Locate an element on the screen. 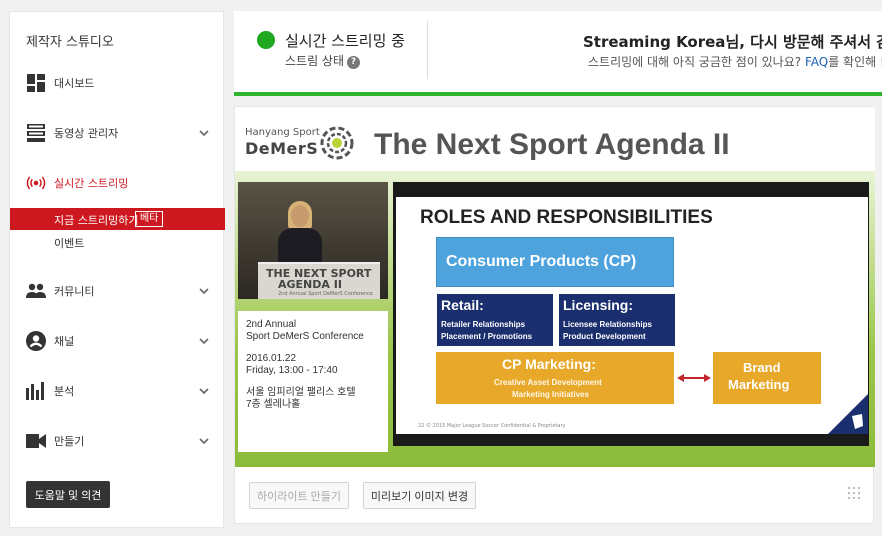  sidebar-item-label: 채널 is located at coordinates (64, 341).